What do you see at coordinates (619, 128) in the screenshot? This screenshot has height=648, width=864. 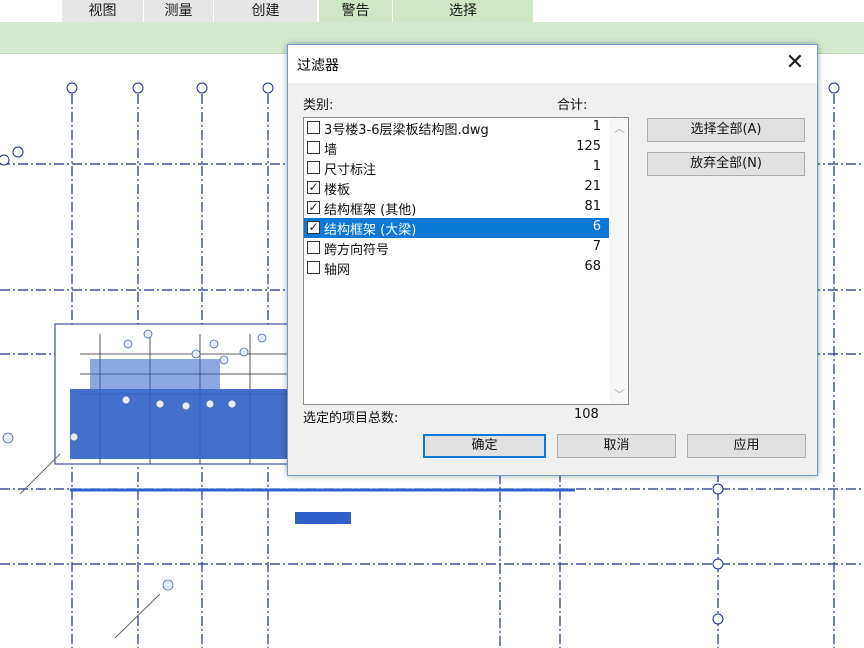 I see `chevron-up-icon: ︿` at bounding box center [619, 128].